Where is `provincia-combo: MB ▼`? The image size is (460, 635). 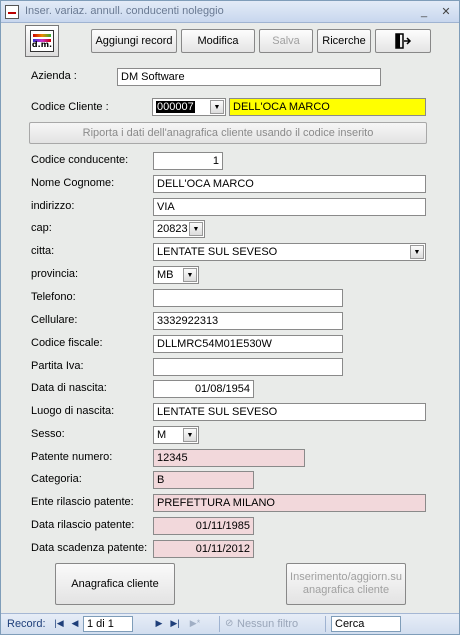 provincia-combo: MB ▼ is located at coordinates (176, 275).